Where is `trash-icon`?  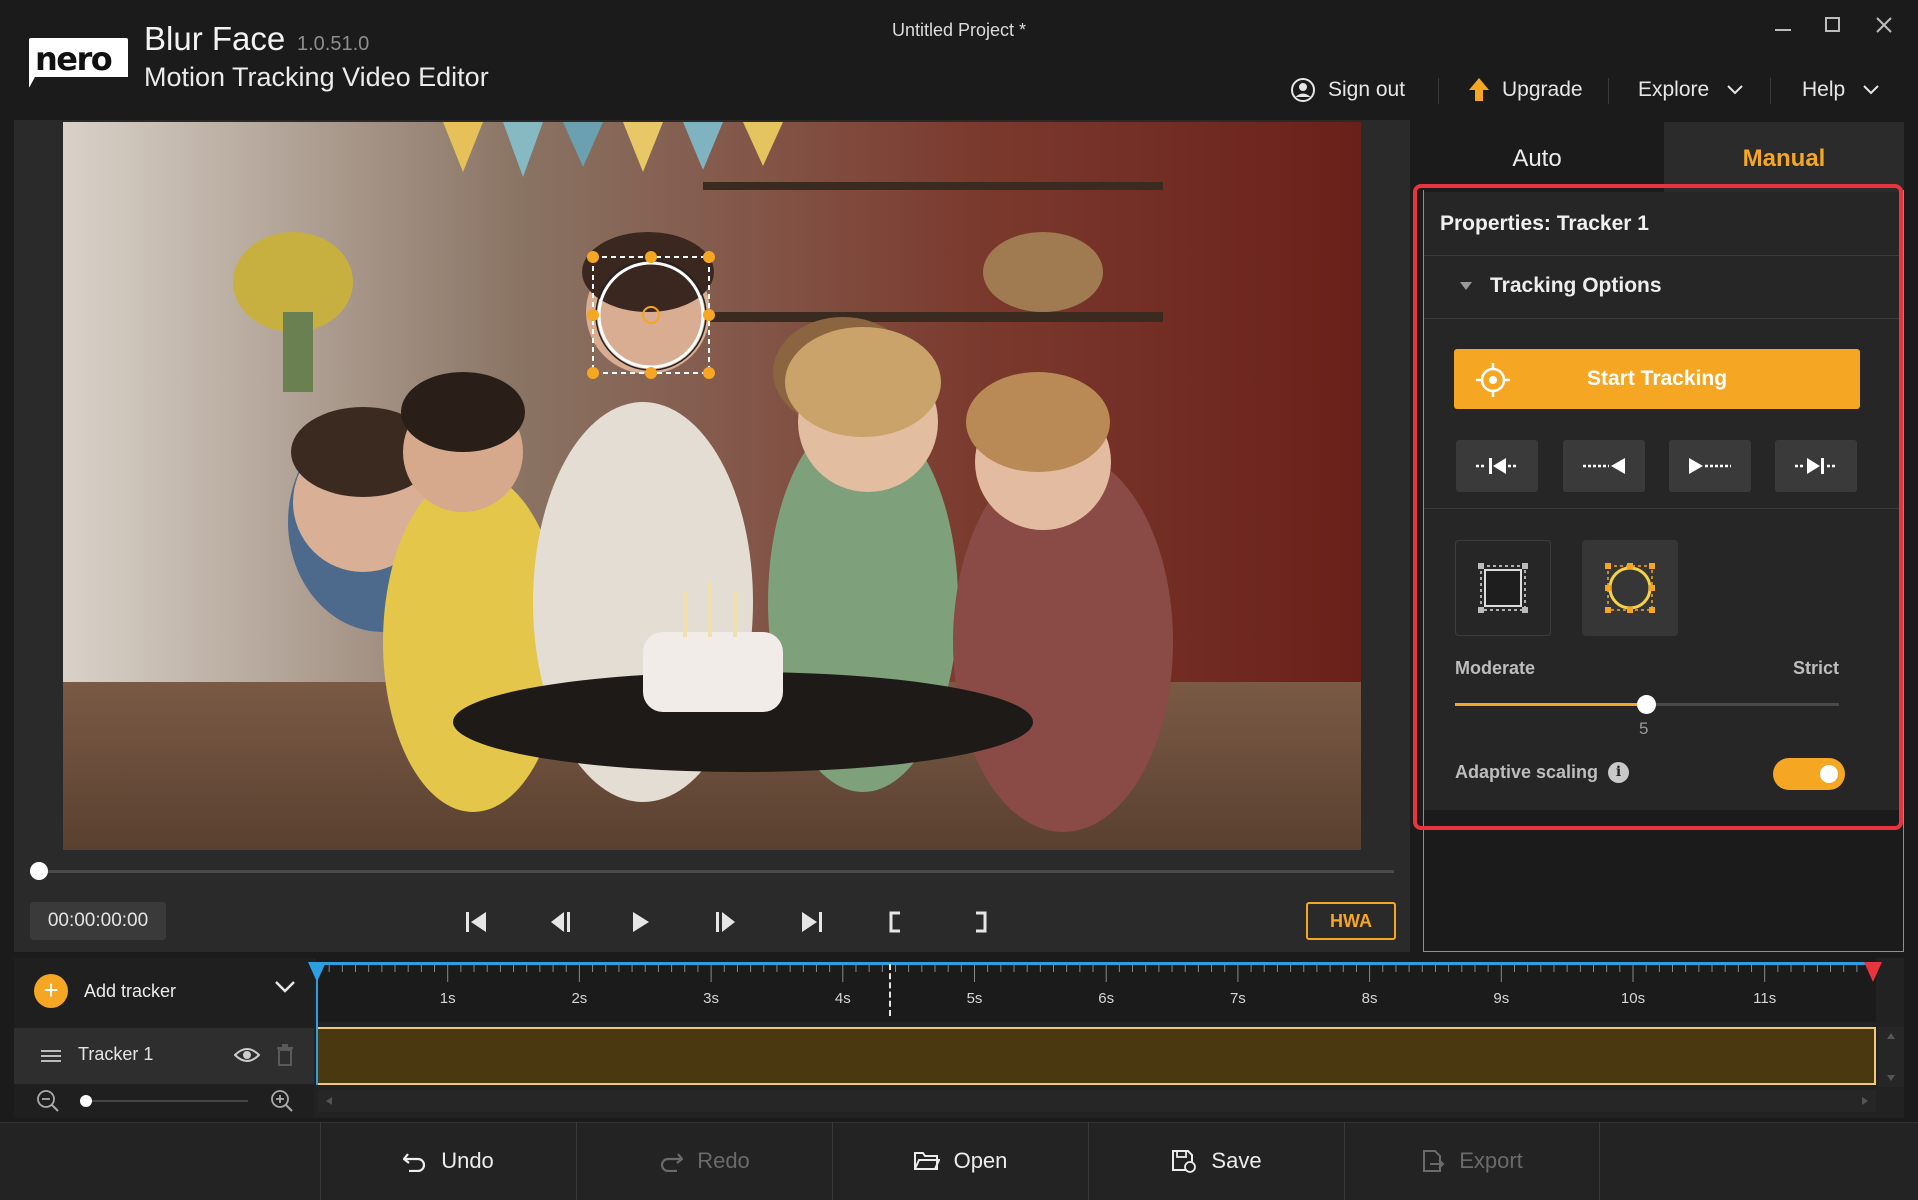 trash-icon is located at coordinates (285, 1057).